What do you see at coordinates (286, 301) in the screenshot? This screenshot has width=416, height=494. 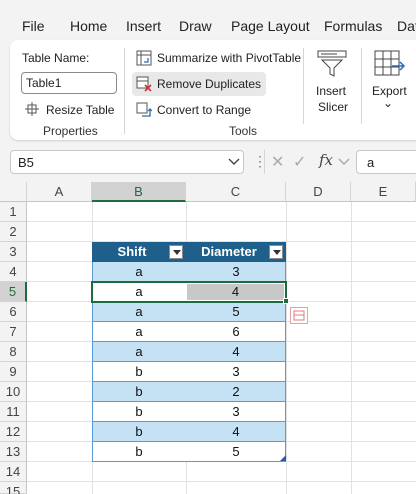 I see `fill-handle` at bounding box center [286, 301].